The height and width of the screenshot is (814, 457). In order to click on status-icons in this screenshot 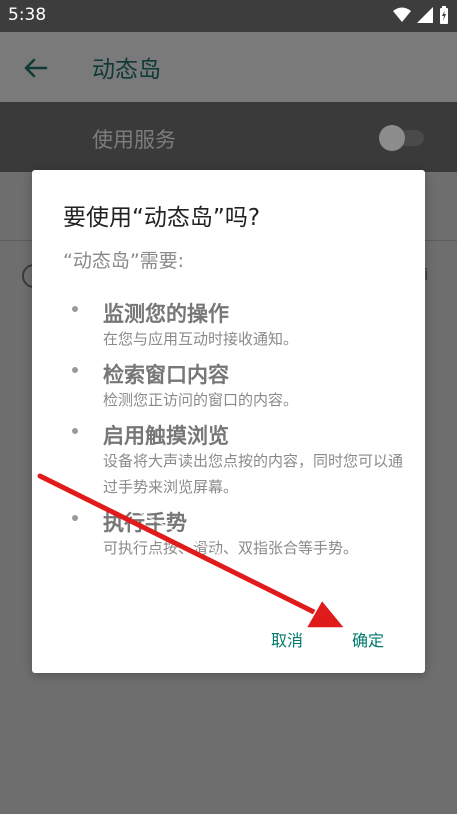, I will do `click(421, 15)`.